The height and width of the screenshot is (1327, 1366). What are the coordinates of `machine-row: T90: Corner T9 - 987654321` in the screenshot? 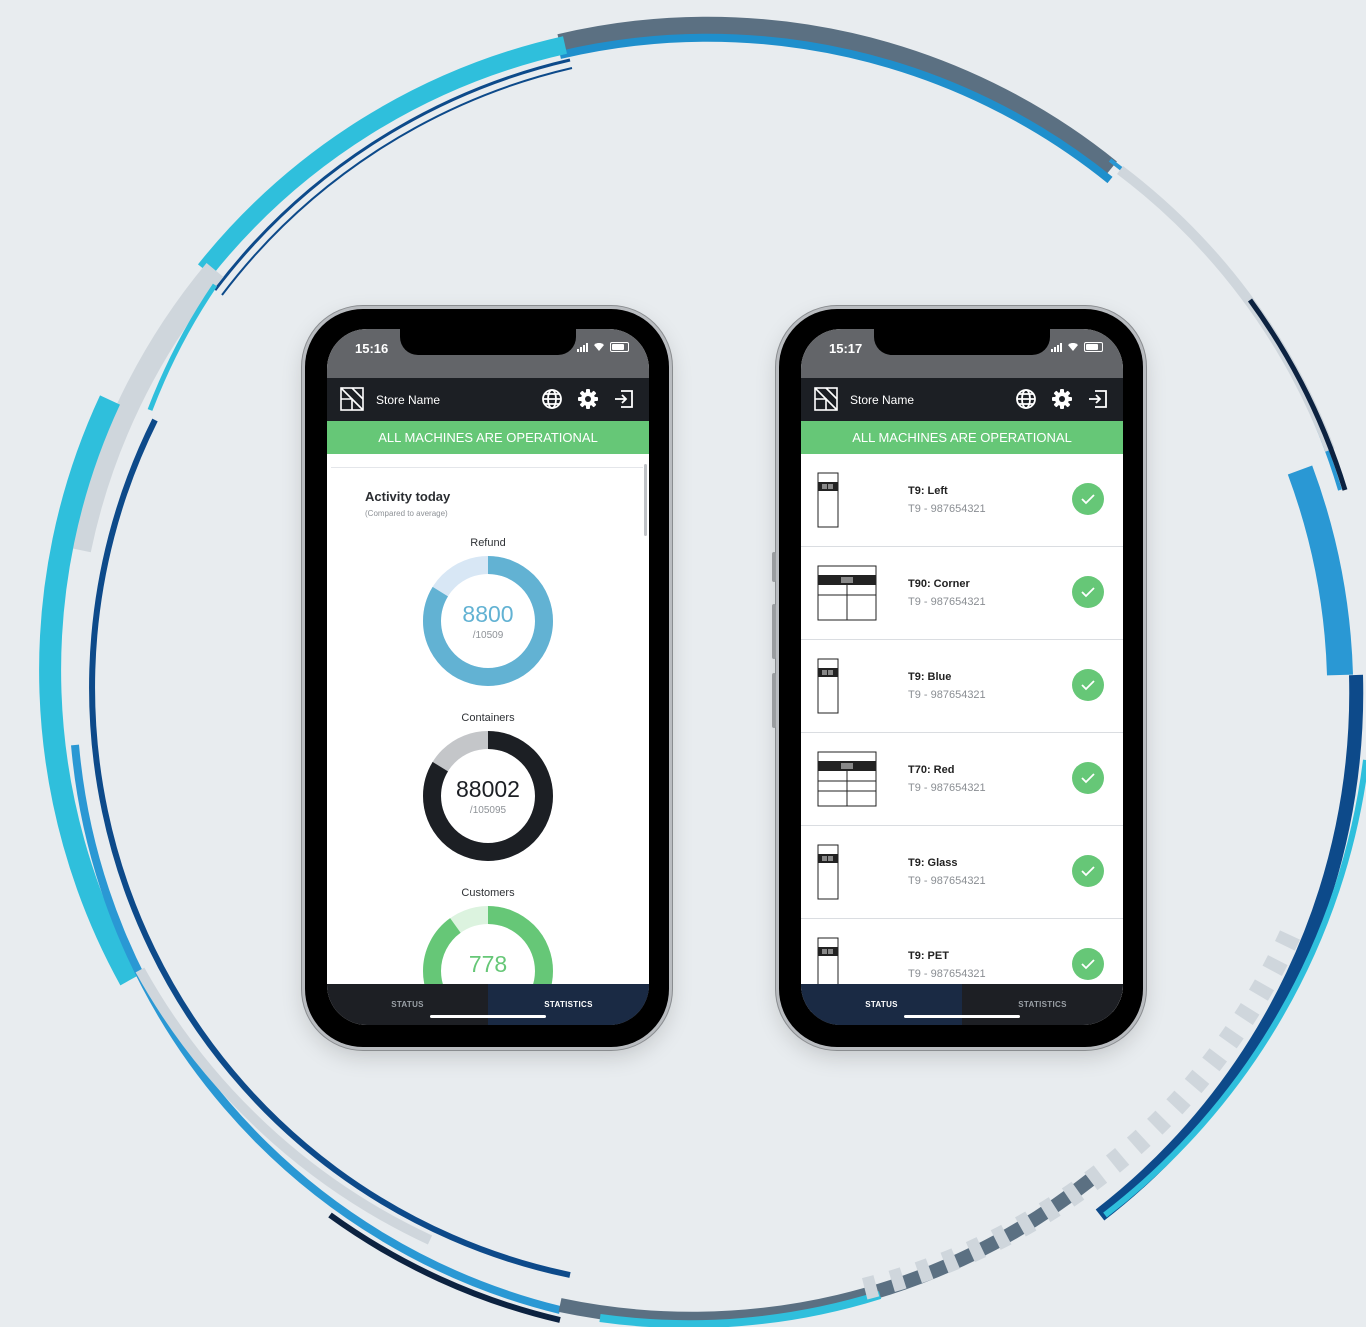 It's located at (962, 593).